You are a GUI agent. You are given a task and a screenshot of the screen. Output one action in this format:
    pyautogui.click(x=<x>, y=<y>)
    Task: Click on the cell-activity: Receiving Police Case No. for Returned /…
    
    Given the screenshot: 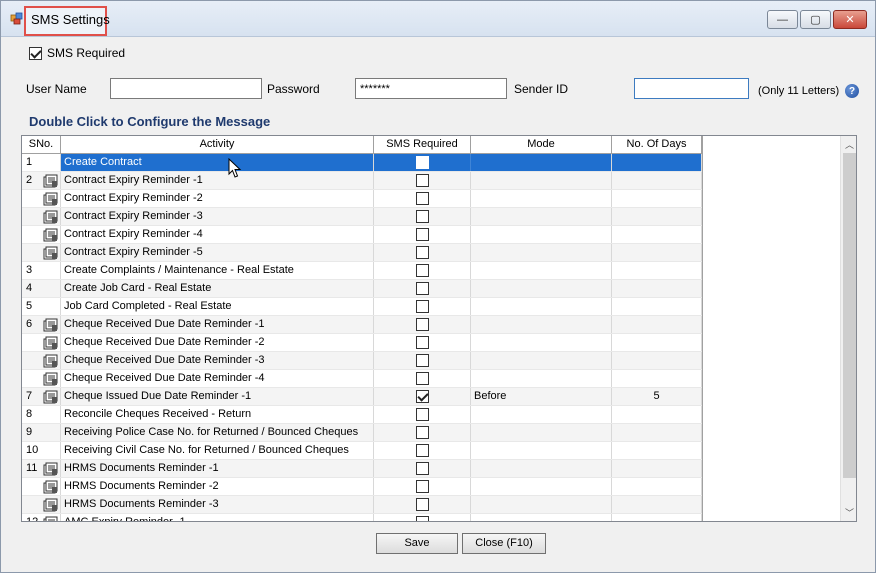 What is the action you would take?
    pyautogui.click(x=217, y=432)
    